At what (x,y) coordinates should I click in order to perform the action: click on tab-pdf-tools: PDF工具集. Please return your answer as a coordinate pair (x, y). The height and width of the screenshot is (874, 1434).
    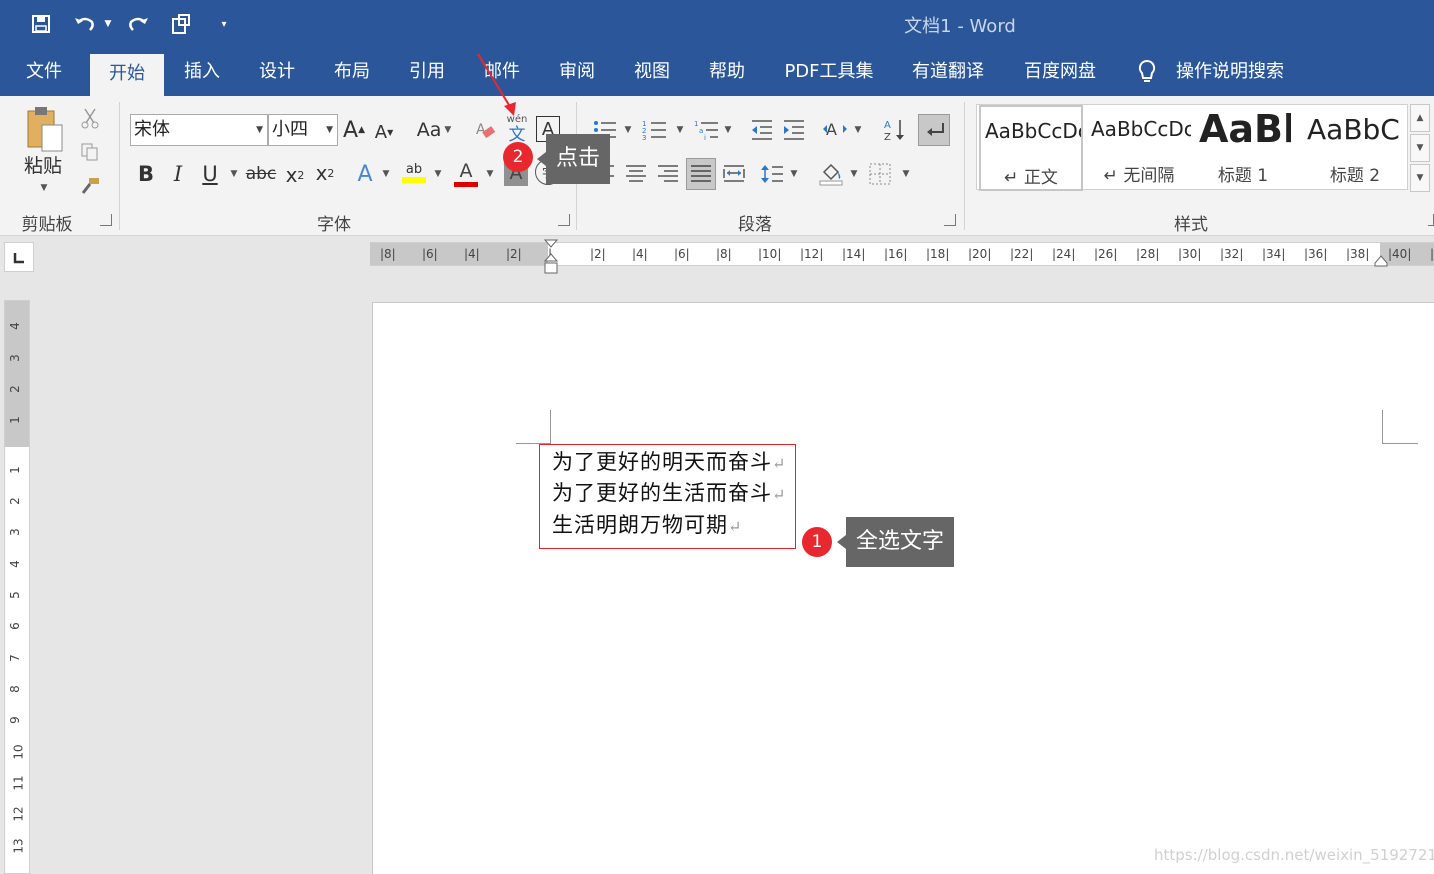
    Looking at the image, I should click on (829, 72).